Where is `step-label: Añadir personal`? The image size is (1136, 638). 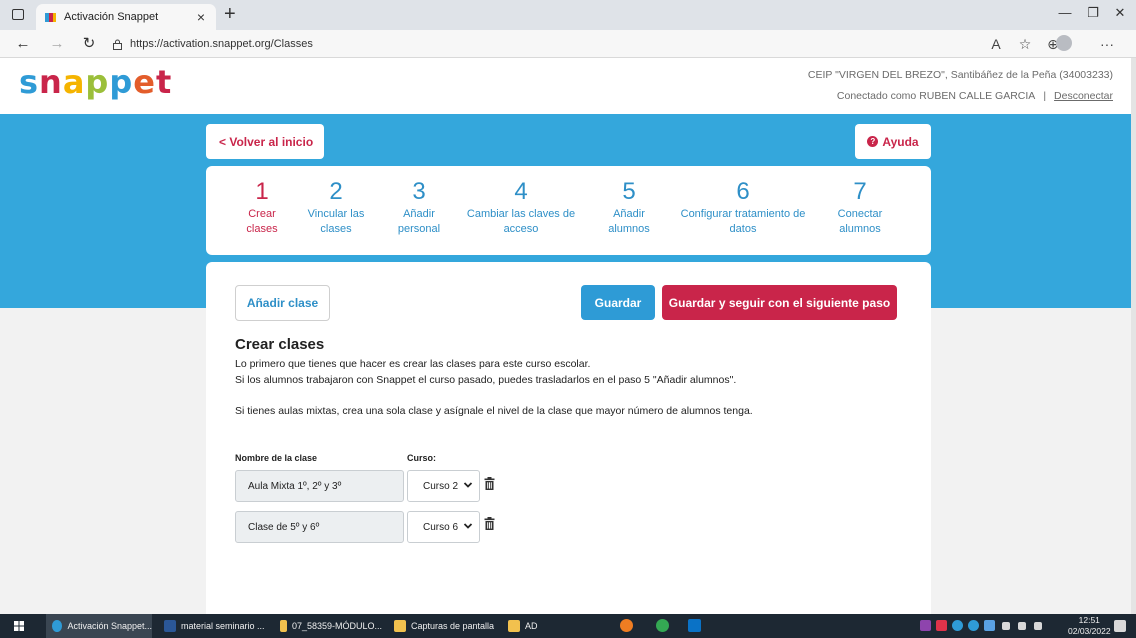 step-label: Añadir personal is located at coordinates (419, 221).